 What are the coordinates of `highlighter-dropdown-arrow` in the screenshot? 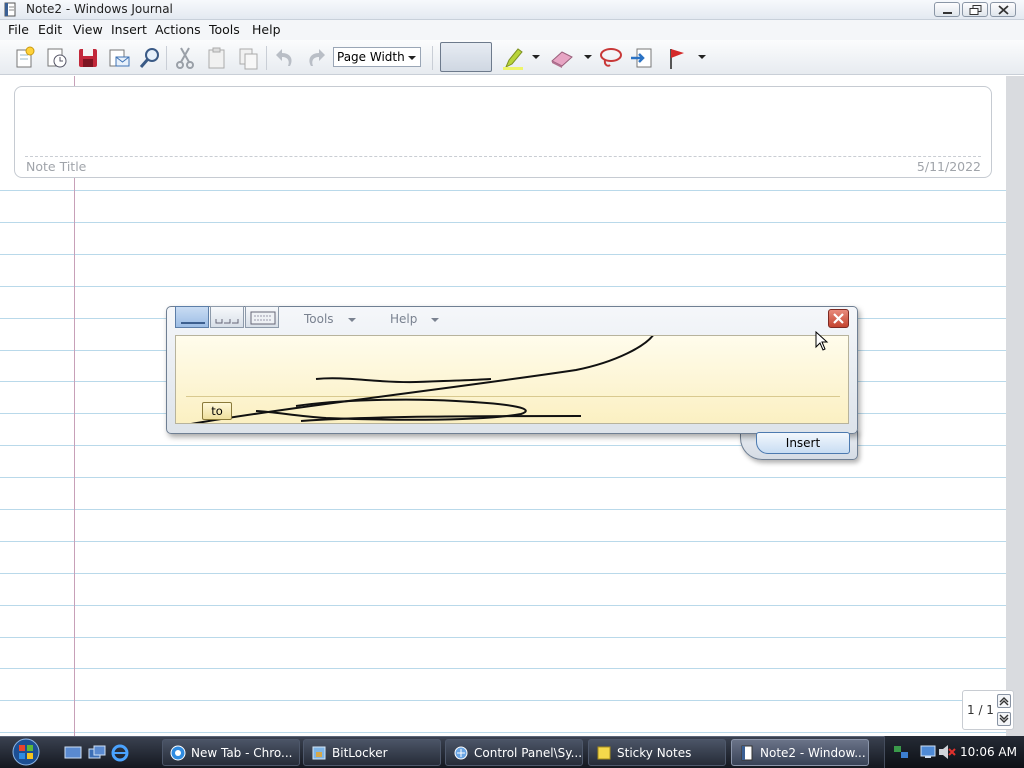 It's located at (536, 57).